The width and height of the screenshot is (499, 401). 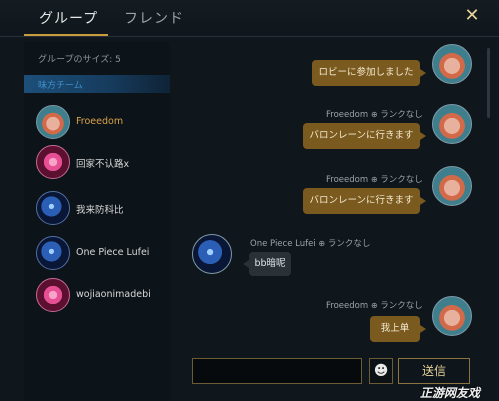 I want to click on message-header: One Piece Lufei ⊕ ランクなし, so click(x=310, y=243).